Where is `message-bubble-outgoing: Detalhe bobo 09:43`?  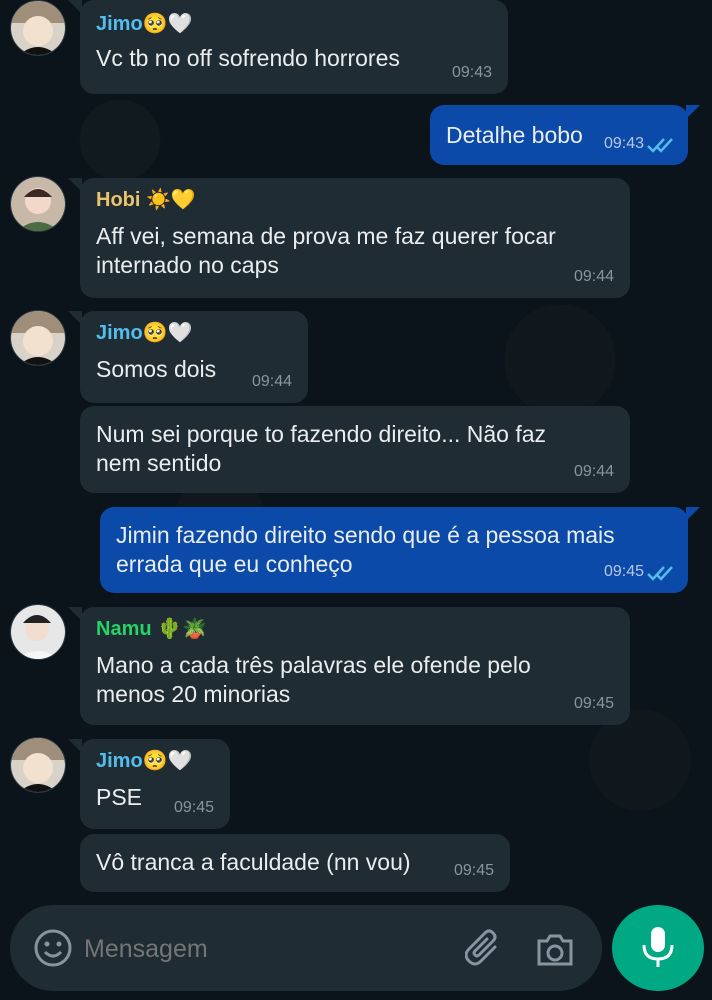
message-bubble-outgoing: Detalhe bobo 09:43 is located at coordinates (565, 135).